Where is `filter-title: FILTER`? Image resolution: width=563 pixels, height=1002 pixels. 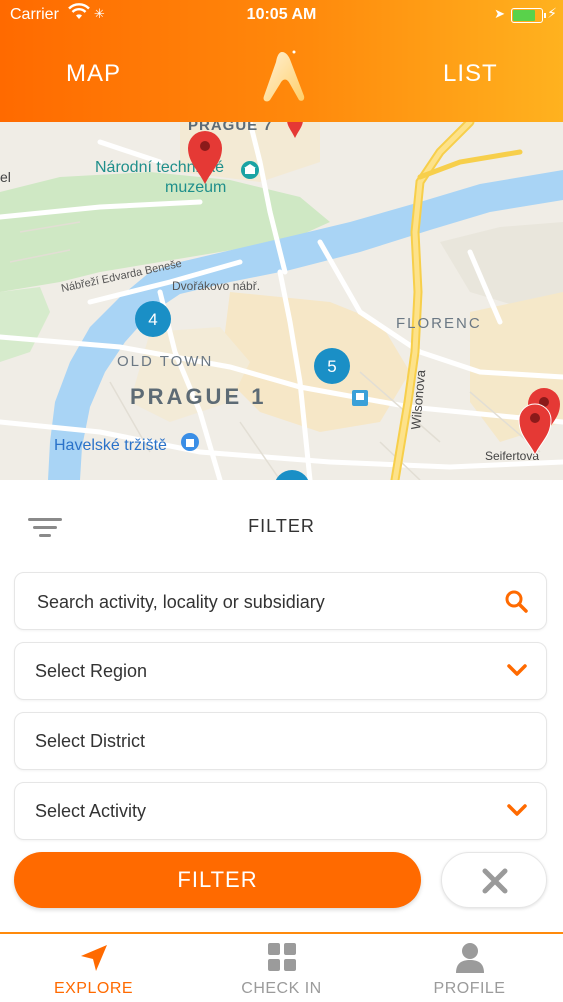
filter-title: FILTER is located at coordinates (281, 526).